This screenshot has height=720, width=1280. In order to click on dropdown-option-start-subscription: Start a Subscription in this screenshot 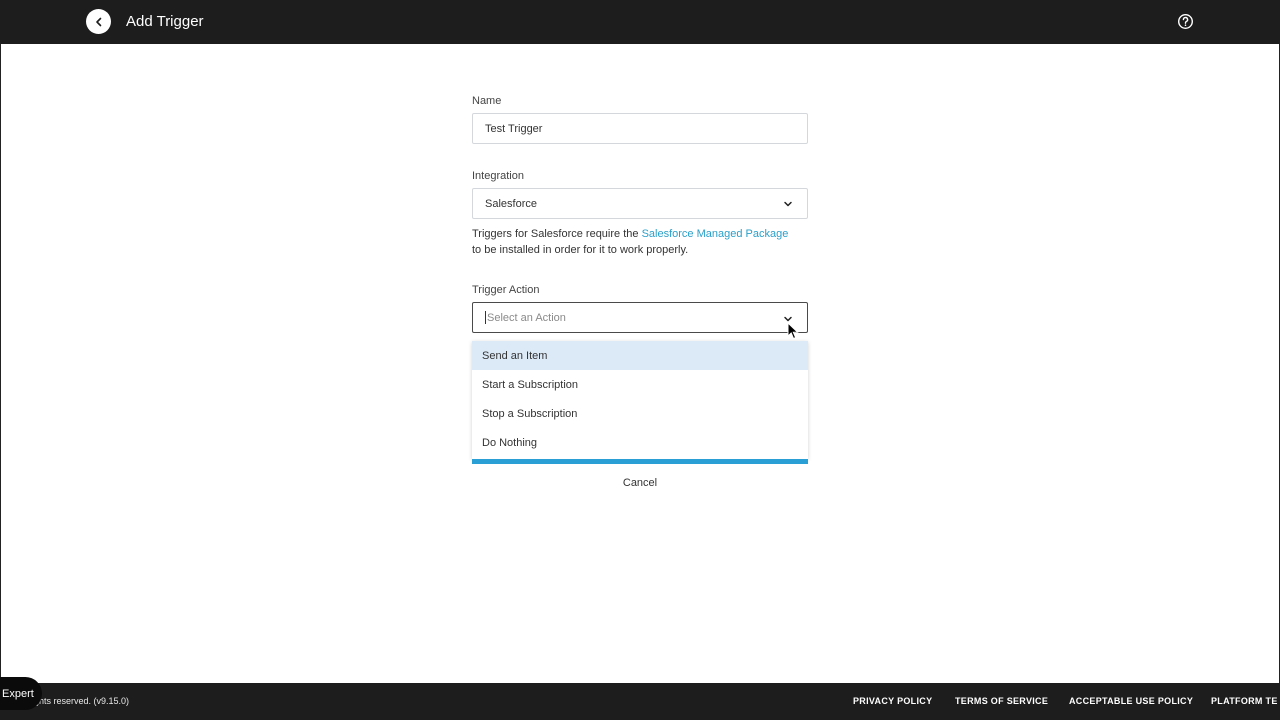, I will do `click(640, 384)`.